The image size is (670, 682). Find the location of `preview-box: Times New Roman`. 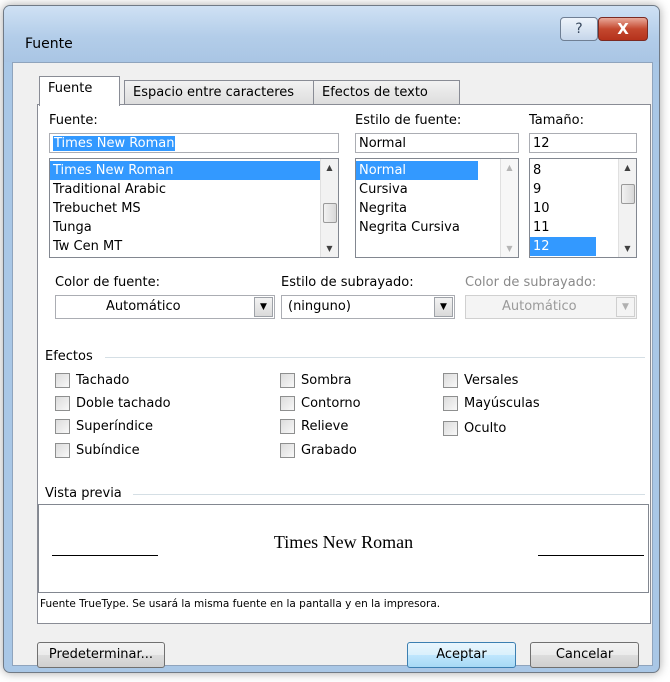

preview-box: Times New Roman is located at coordinates (343, 548).